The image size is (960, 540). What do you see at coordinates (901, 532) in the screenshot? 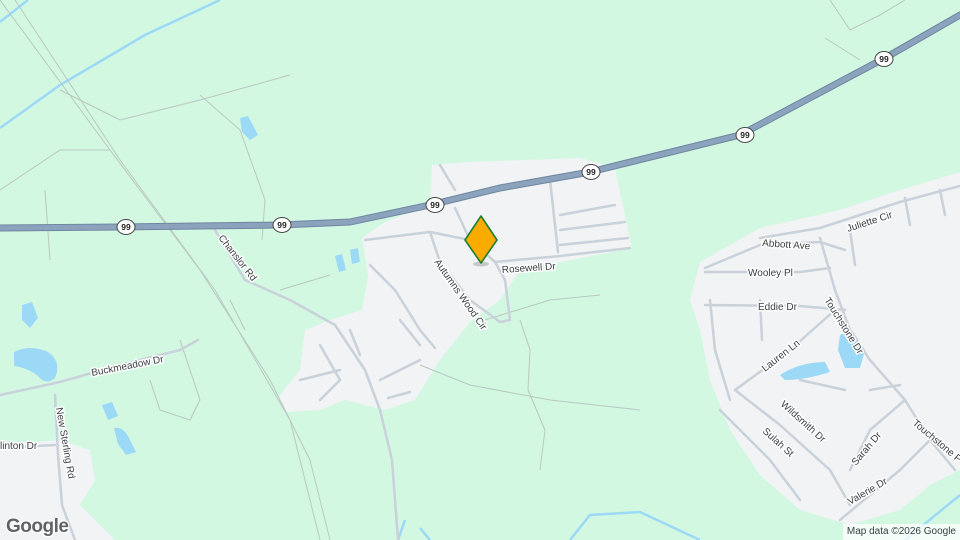
I see `map-attribution: Map data ©2026 Google` at bounding box center [901, 532].